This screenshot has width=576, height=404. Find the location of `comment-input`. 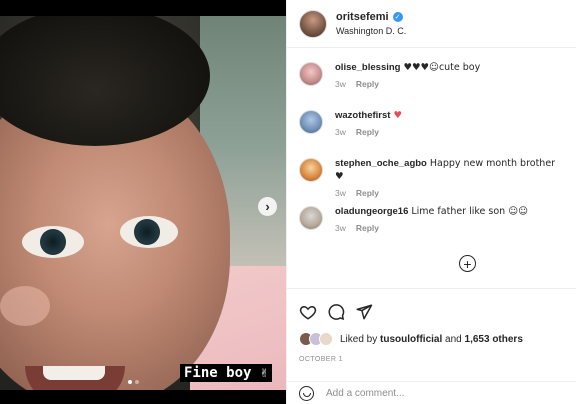

comment-input is located at coordinates (441, 393).